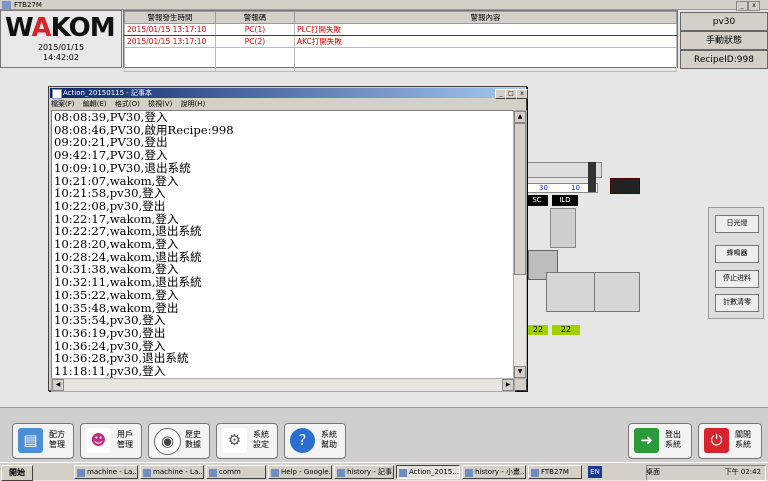 This screenshot has height=481, width=768. I want to click on level-left: 22, so click(538, 330).